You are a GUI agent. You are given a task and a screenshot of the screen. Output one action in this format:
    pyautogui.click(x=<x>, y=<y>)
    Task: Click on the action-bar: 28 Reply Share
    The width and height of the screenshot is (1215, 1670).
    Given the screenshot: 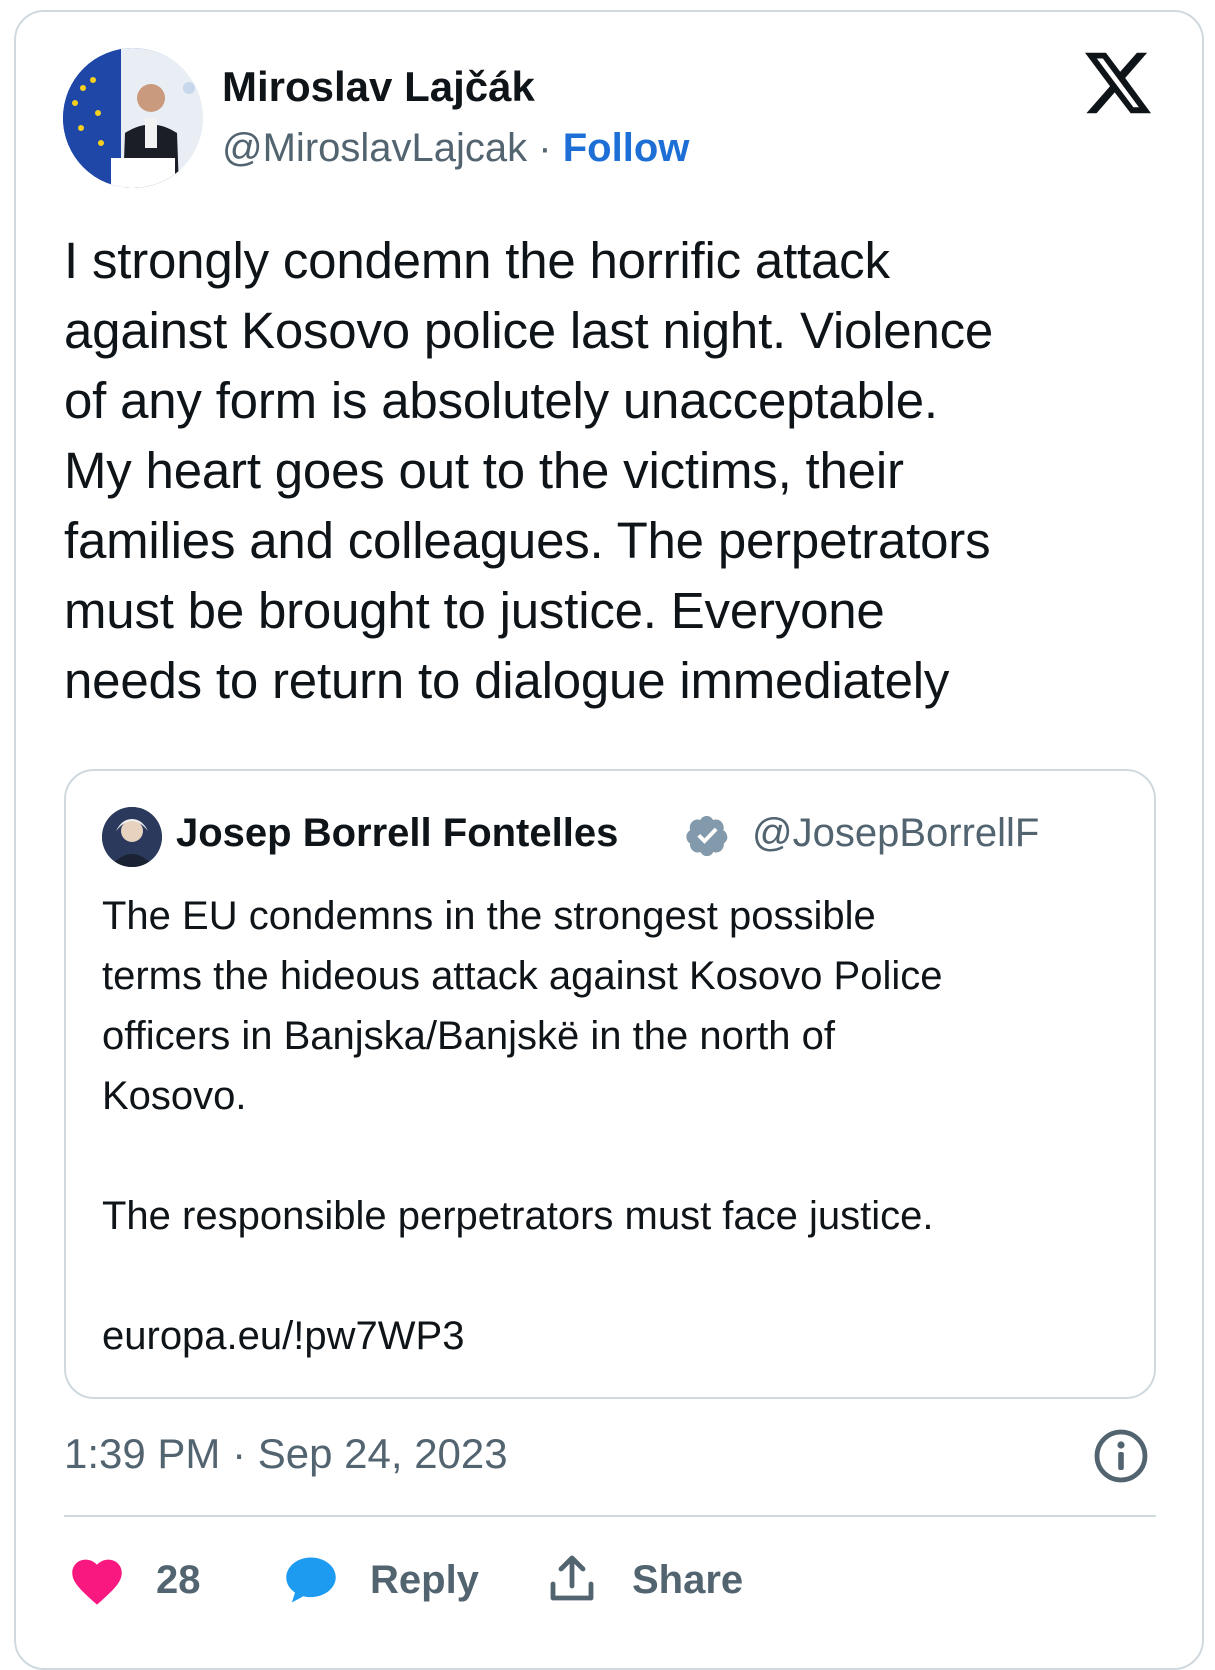 What is the action you would take?
    pyautogui.click(x=607, y=1580)
    